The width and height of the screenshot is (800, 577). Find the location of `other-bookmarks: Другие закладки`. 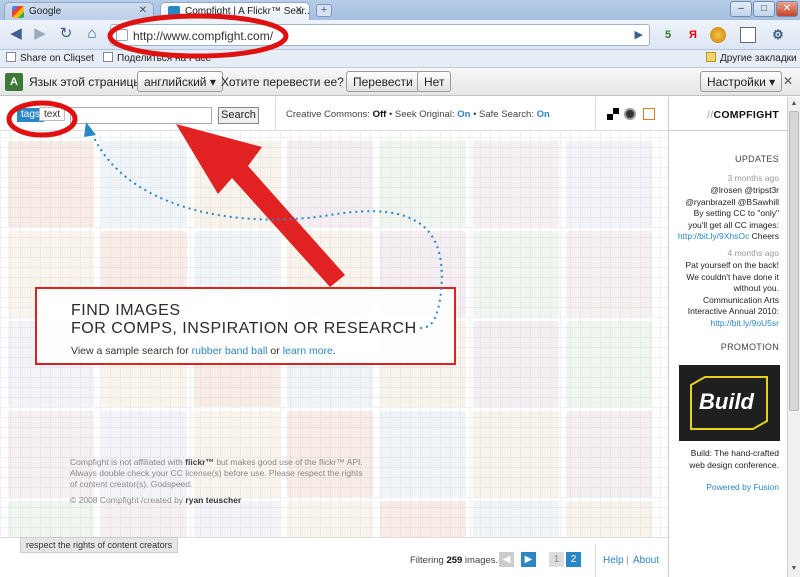

other-bookmarks: Другие закладки is located at coordinates (751, 58).